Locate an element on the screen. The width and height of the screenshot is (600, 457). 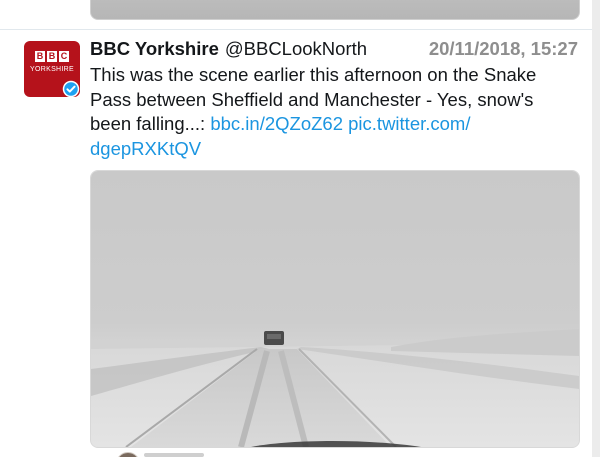
logo-letter-3: C is located at coordinates (64, 56).